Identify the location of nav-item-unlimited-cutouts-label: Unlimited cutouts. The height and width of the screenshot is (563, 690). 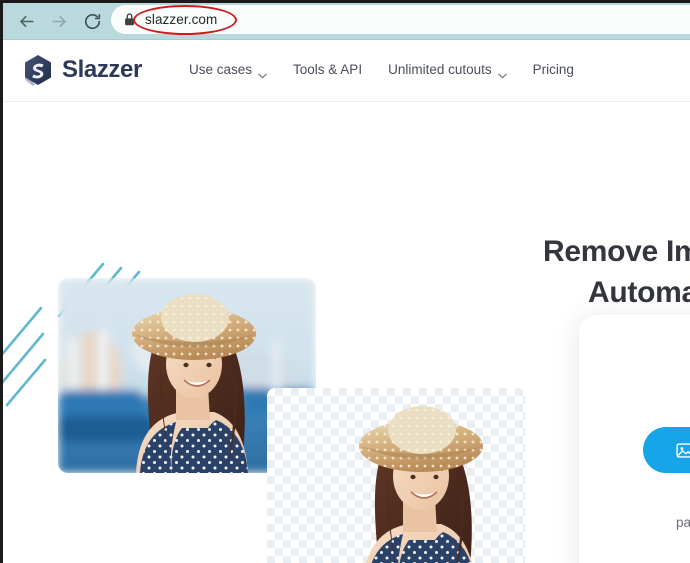
(440, 69).